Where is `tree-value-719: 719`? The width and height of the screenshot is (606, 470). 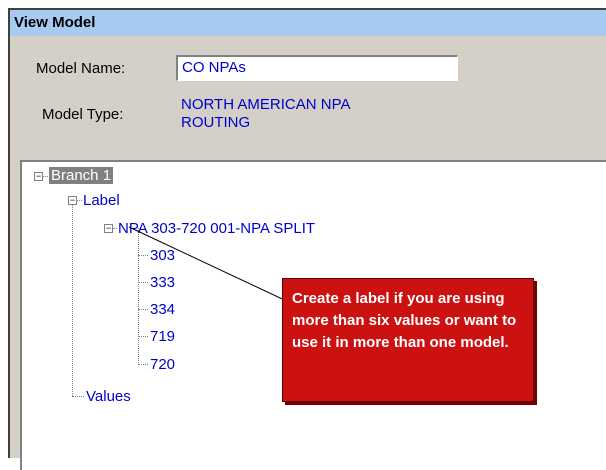
tree-value-719: 719 is located at coordinates (162, 336).